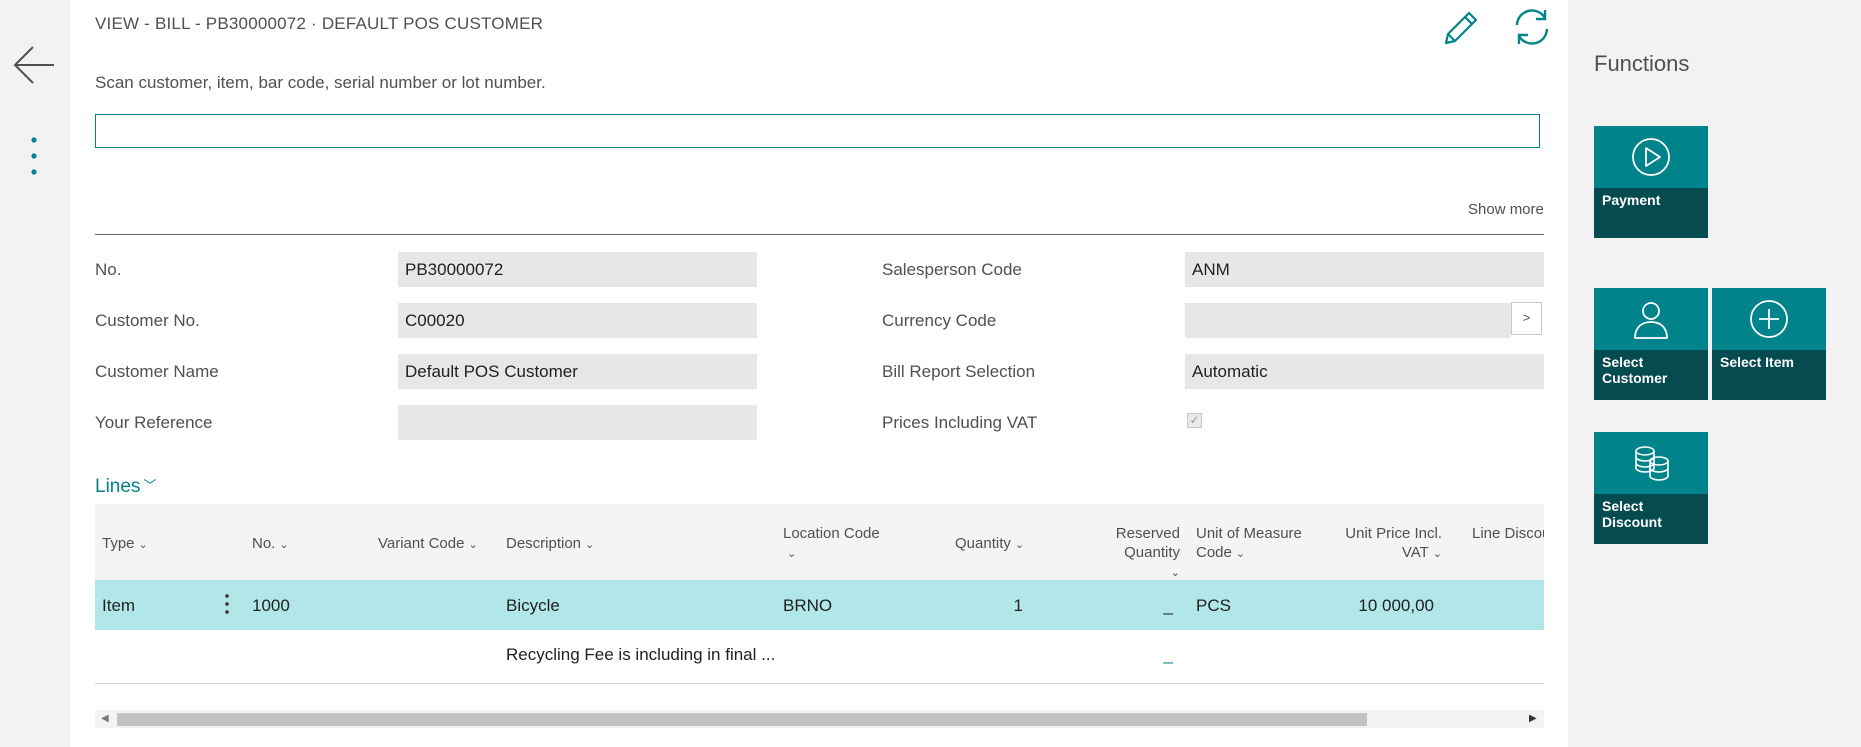  What do you see at coordinates (1631, 200) in the screenshot?
I see `payment-label: Payment` at bounding box center [1631, 200].